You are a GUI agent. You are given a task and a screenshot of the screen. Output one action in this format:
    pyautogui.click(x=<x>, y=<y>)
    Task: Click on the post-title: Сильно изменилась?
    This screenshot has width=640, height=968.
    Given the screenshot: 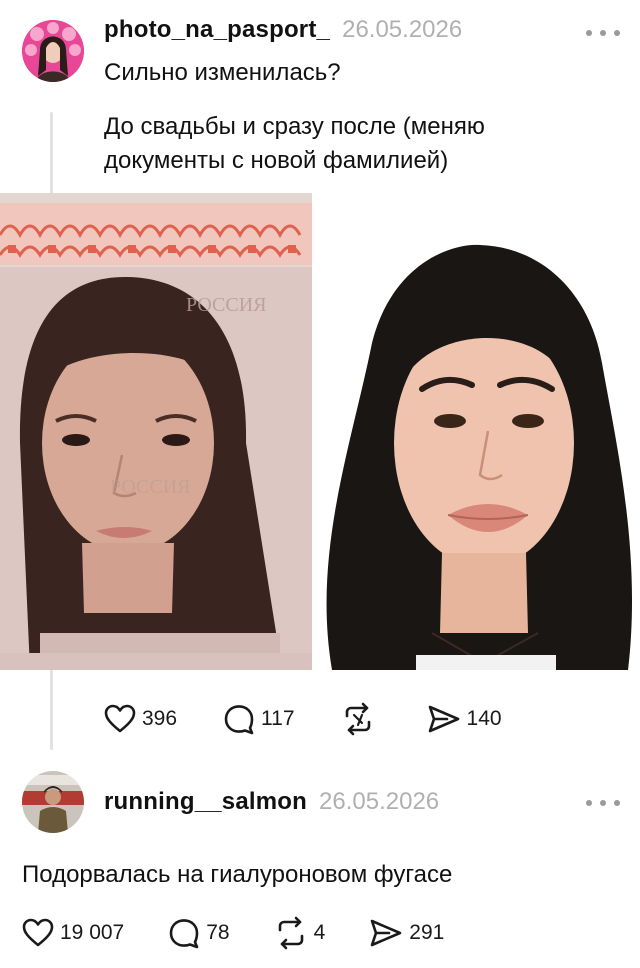 What is the action you would take?
    pyautogui.click(x=222, y=72)
    